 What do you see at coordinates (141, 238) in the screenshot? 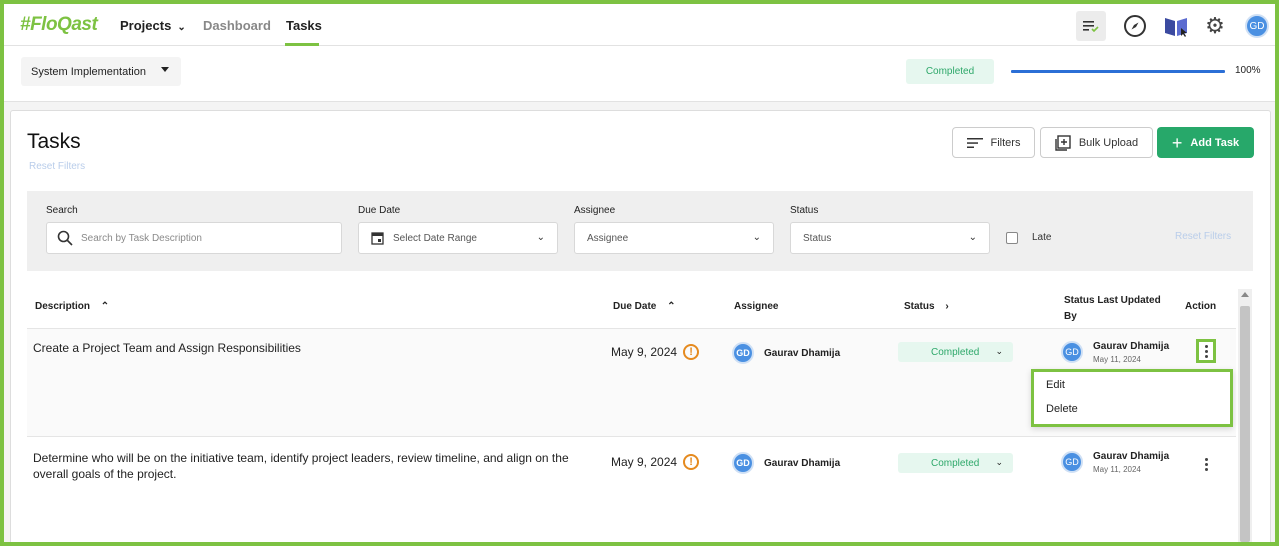
I see `search-placeholder: Search by Task Description` at bounding box center [141, 238].